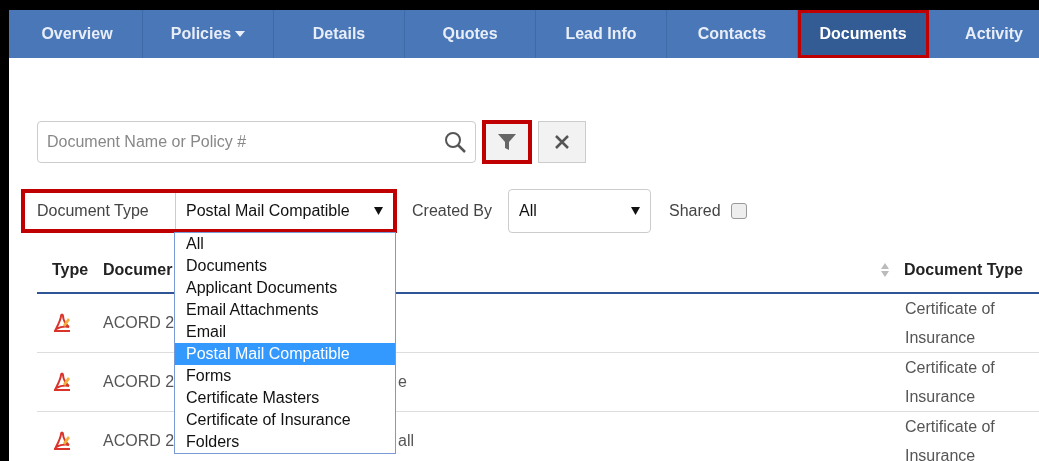 The image size is (1039, 461). Describe the element at coordinates (406, 440) in the screenshot. I see `document-name: all` at that location.